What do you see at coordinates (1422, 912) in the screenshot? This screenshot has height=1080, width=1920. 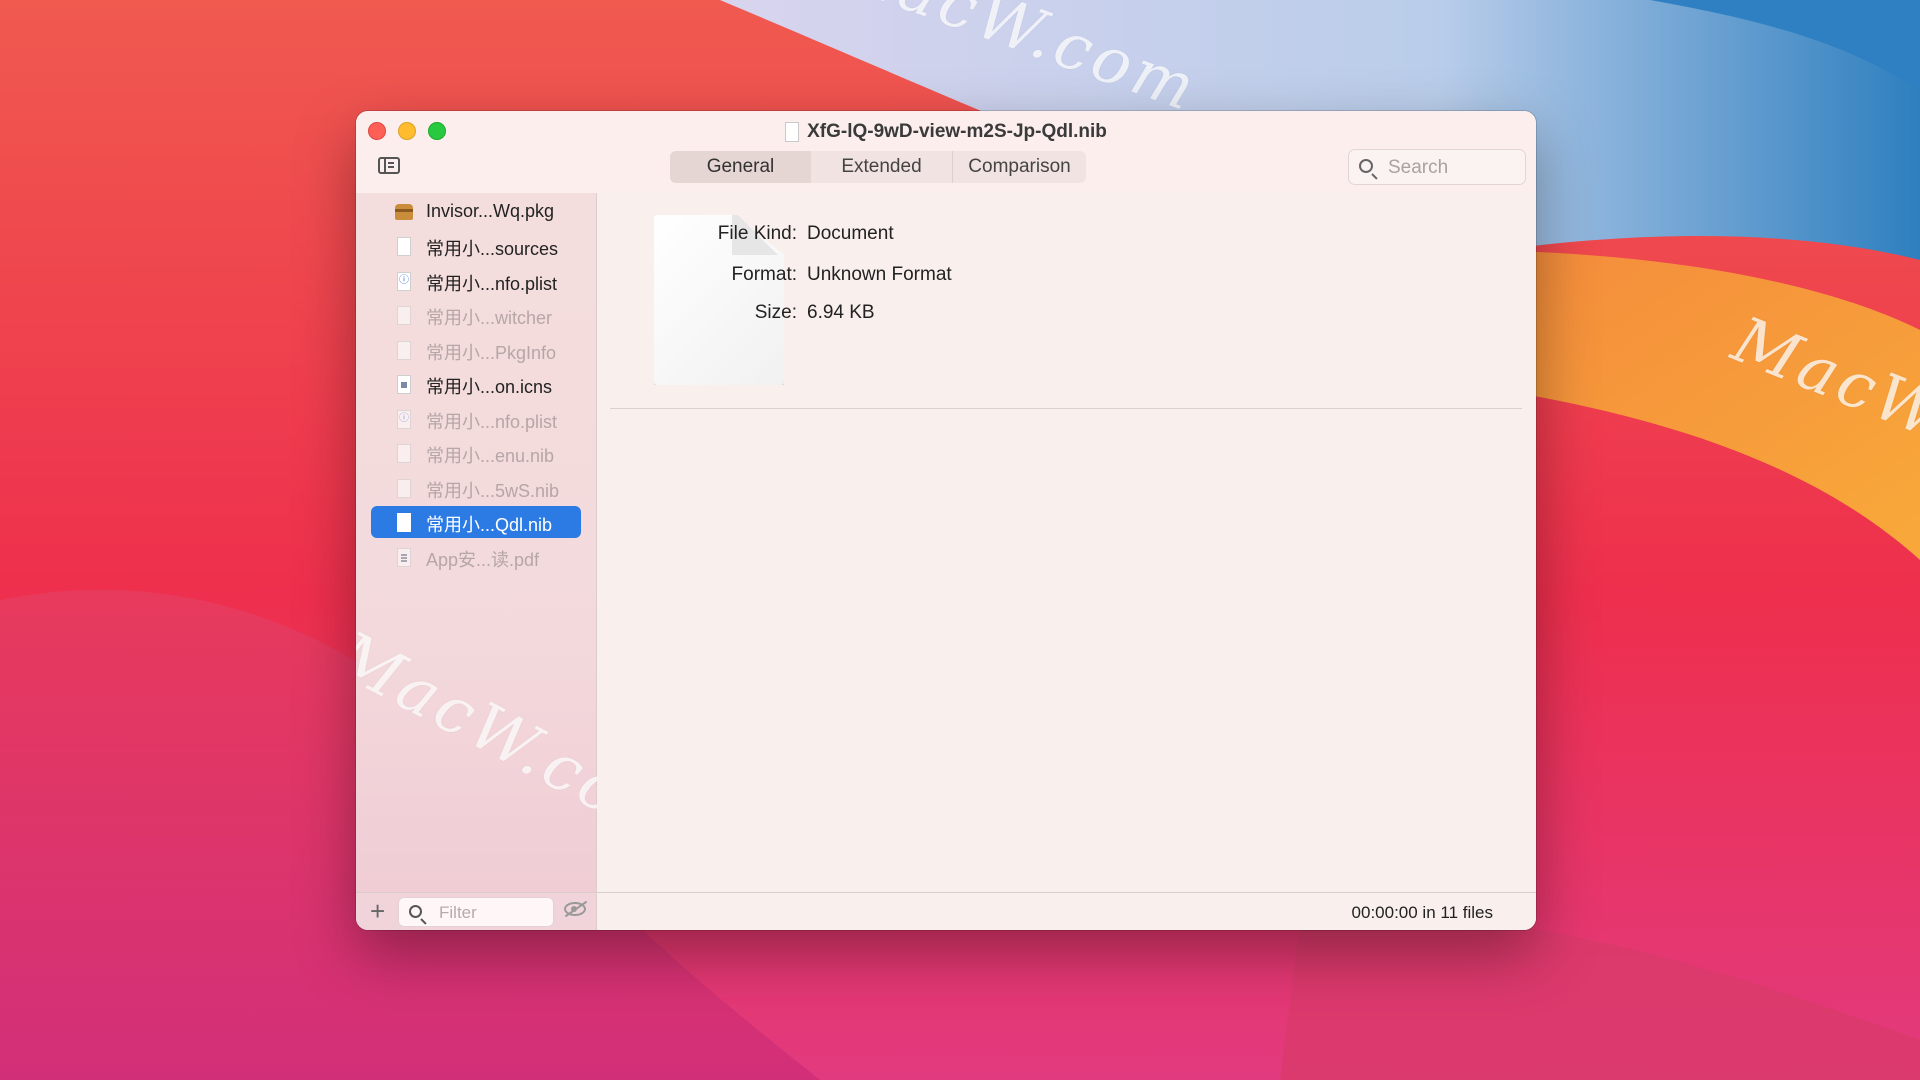 I see `status-text: 00:00:00 in 11 files` at bounding box center [1422, 912].